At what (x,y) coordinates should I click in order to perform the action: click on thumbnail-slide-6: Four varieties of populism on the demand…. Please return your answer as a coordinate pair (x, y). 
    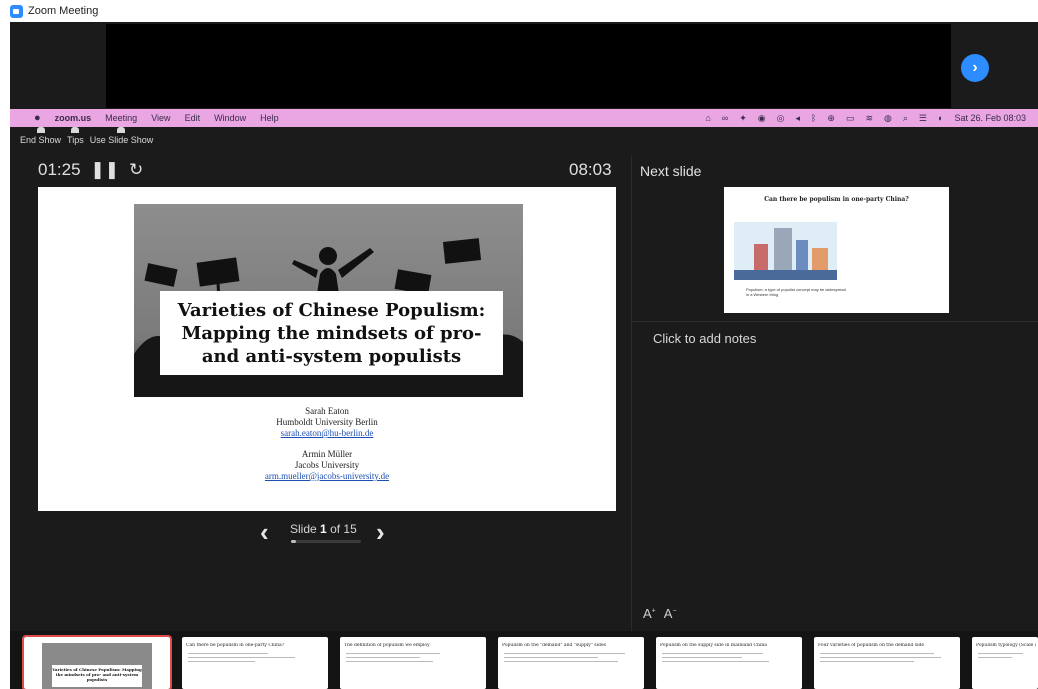
    Looking at the image, I should click on (887, 663).